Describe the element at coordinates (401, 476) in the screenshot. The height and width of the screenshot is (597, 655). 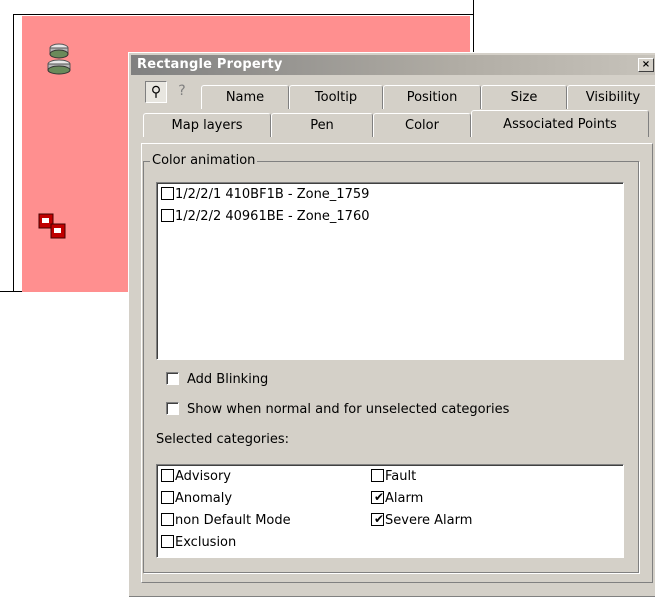
I see `category-label: Fault` at that location.